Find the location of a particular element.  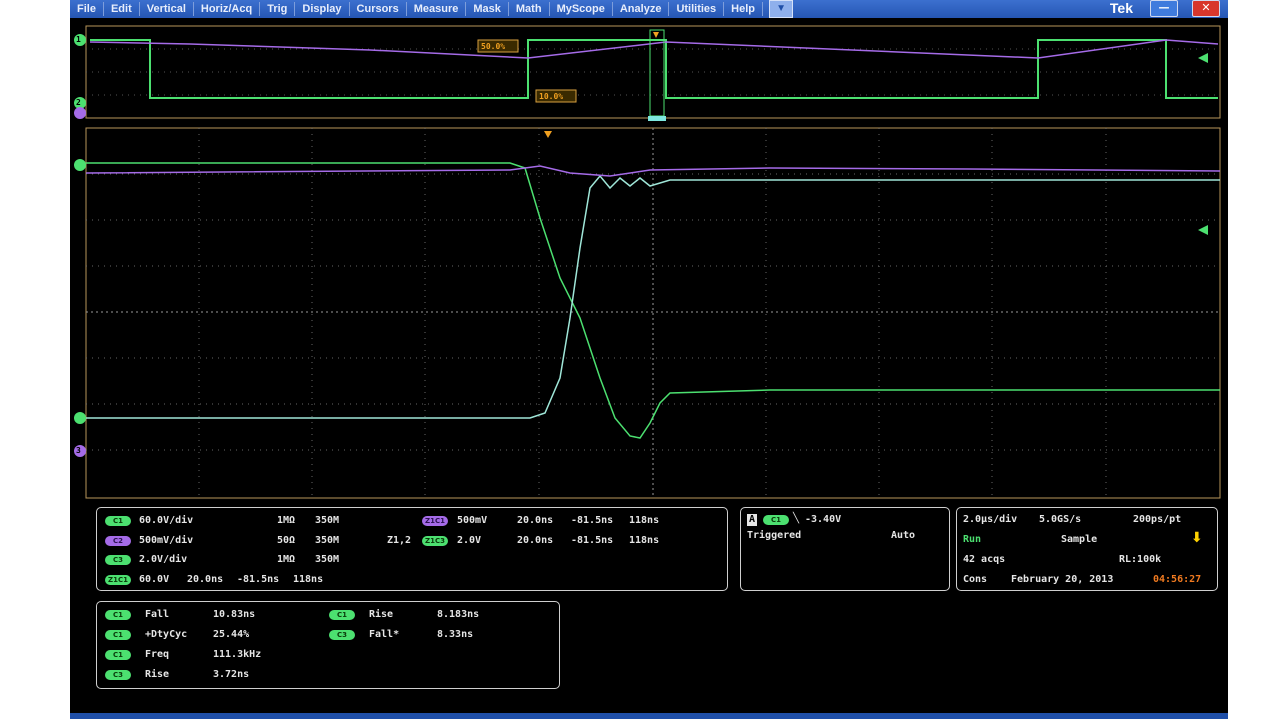

menu-vertical: Vertical is located at coordinates (167, 9).